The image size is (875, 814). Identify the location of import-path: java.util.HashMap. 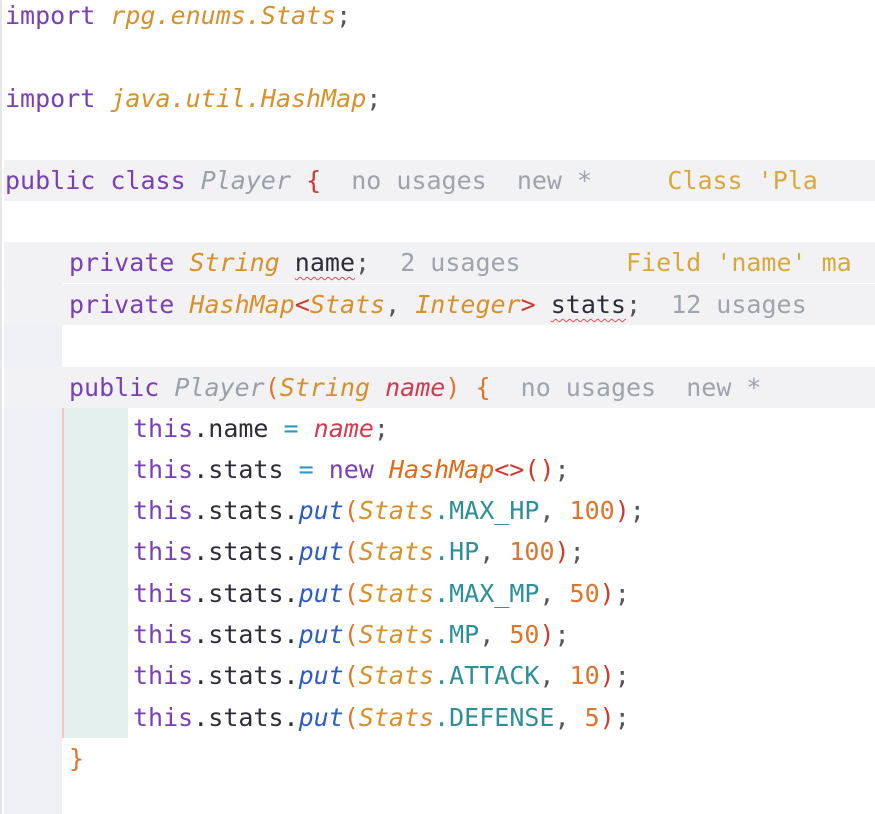
(238, 98).